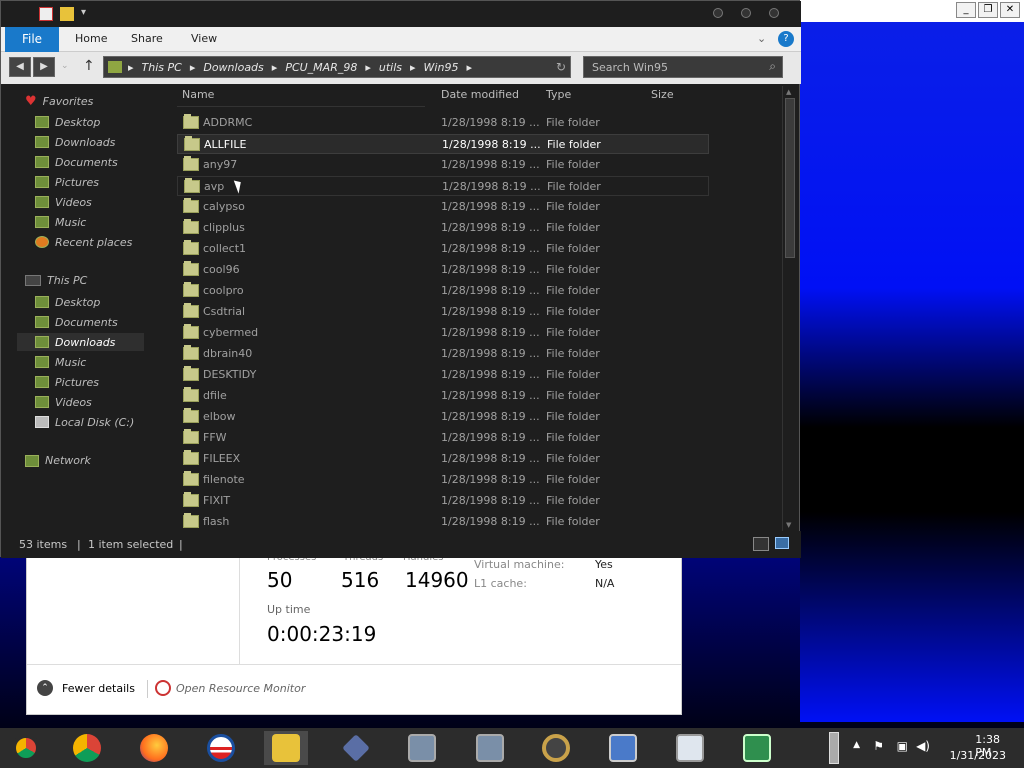 This screenshot has width=1024, height=768. I want to click on firefox-icon, so click(154, 748).